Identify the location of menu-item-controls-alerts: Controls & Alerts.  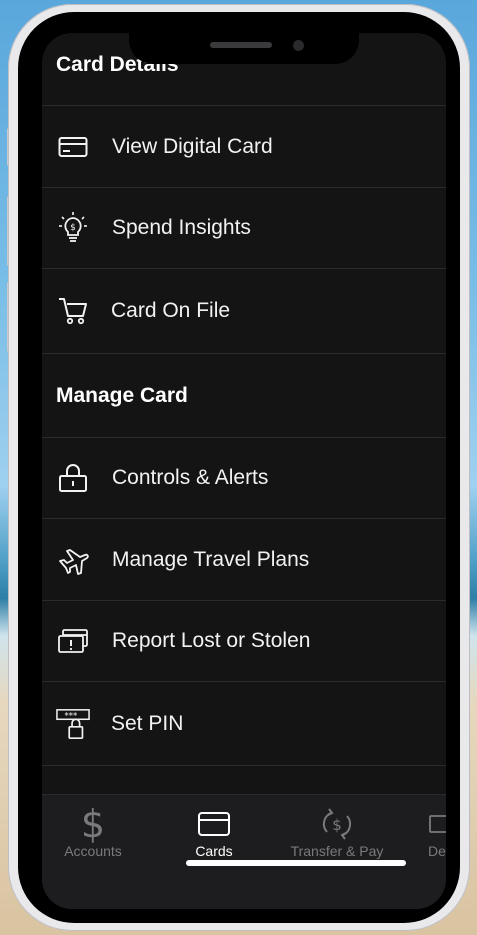
(244, 478).